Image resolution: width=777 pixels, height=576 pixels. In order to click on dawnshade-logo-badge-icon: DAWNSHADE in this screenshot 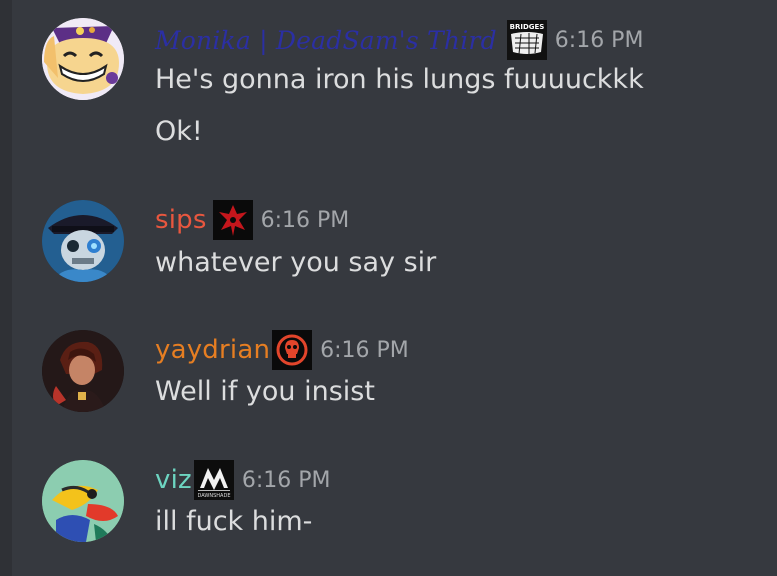, I will do `click(213, 480)`.